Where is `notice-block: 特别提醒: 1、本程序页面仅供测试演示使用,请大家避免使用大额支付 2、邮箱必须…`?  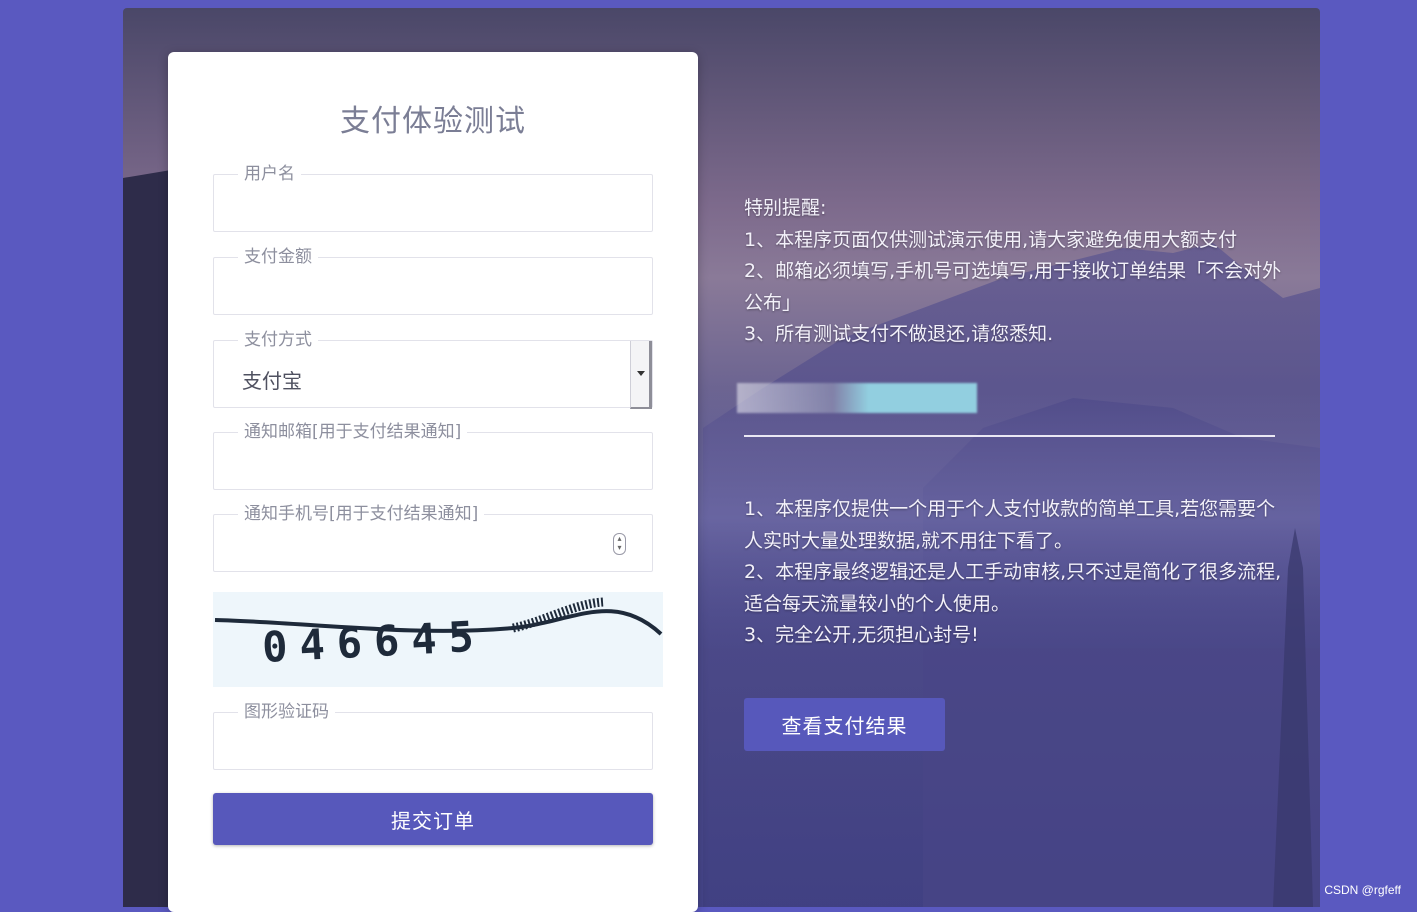 notice-block: 特别提醒: 1、本程序页面仅供测试演示使用,请大家避免使用大额支付 2、邮箱必须… is located at coordinates (1014, 272).